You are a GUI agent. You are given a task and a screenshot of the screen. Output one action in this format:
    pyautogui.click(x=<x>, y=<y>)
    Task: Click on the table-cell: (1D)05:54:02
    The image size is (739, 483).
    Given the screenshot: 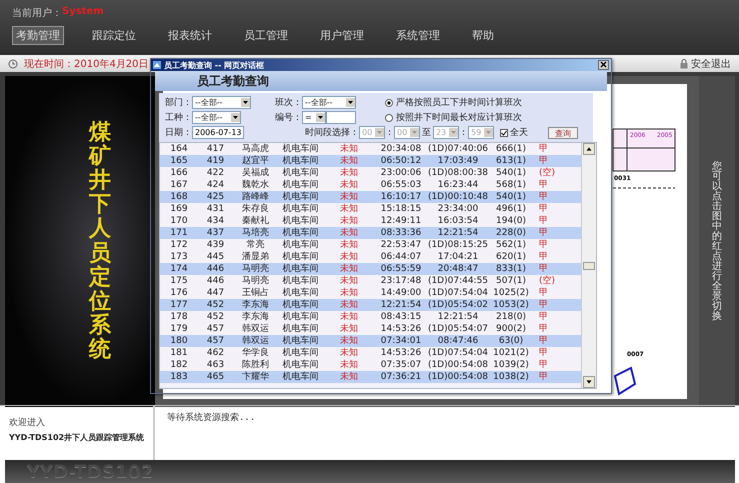 What is the action you would take?
    pyautogui.click(x=458, y=305)
    